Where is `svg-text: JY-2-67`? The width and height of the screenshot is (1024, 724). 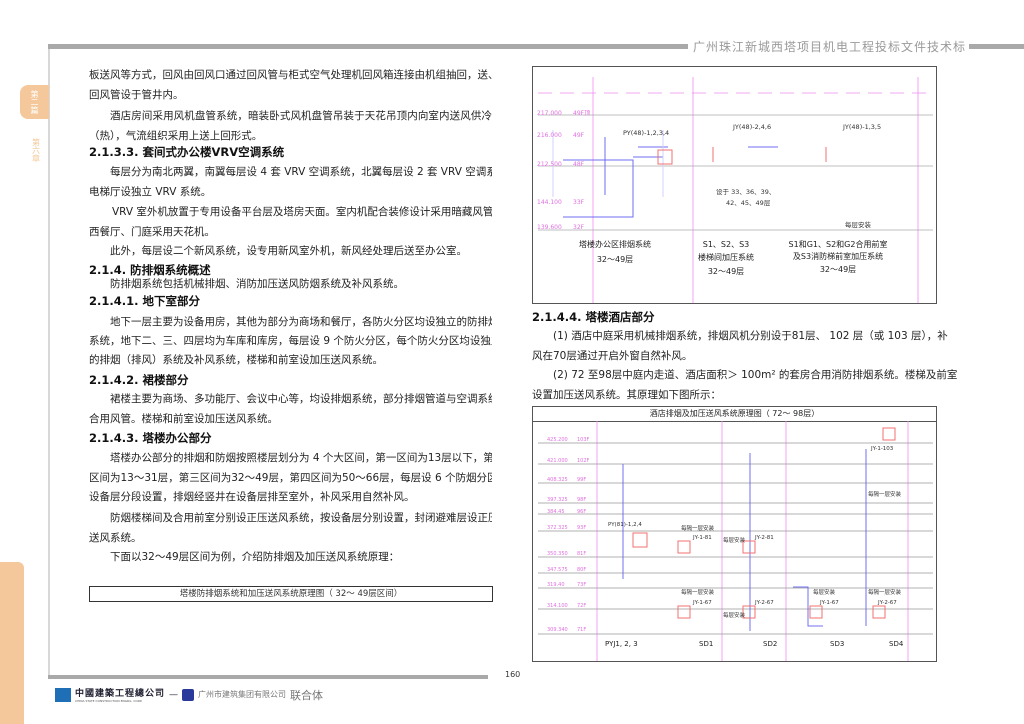 svg-text: JY-2-67 is located at coordinates (764, 603).